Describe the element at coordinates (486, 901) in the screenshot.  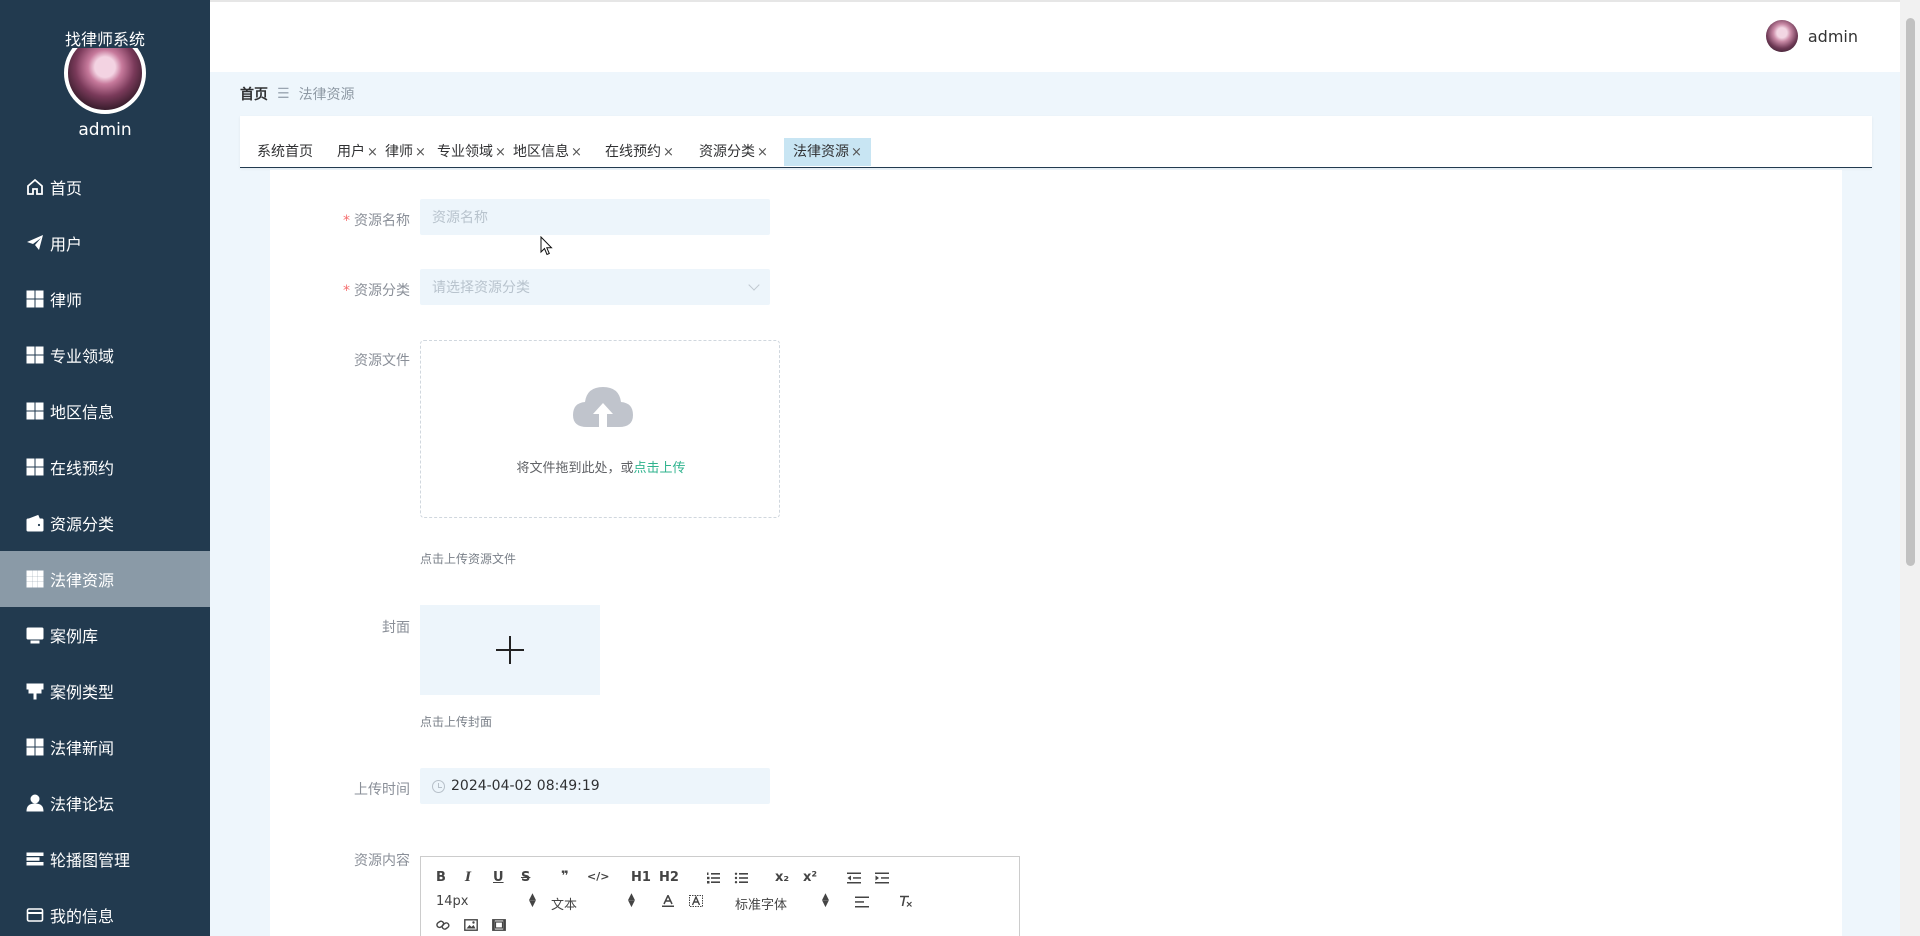
I see `font-size-select: 14px ▲▼` at that location.